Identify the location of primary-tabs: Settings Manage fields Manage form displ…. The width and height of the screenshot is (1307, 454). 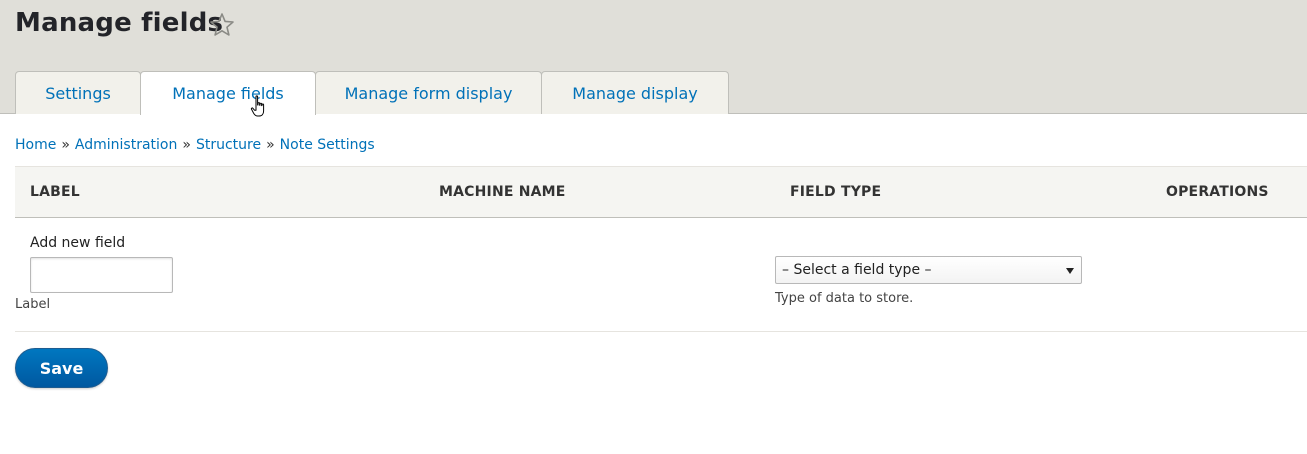
(372, 93).